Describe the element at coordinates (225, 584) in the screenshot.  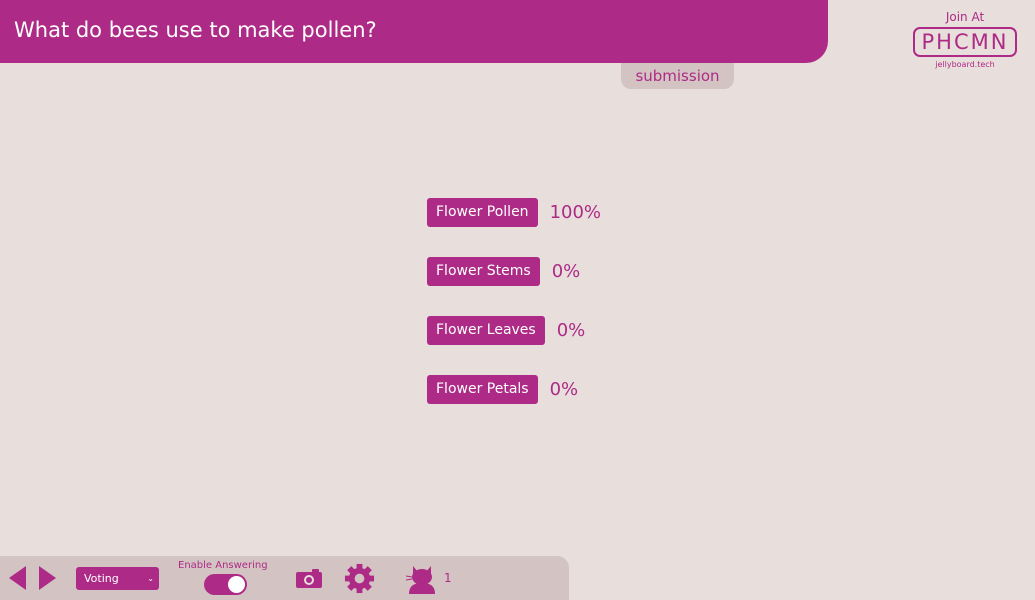
I see `enable-answering-toggle` at that location.